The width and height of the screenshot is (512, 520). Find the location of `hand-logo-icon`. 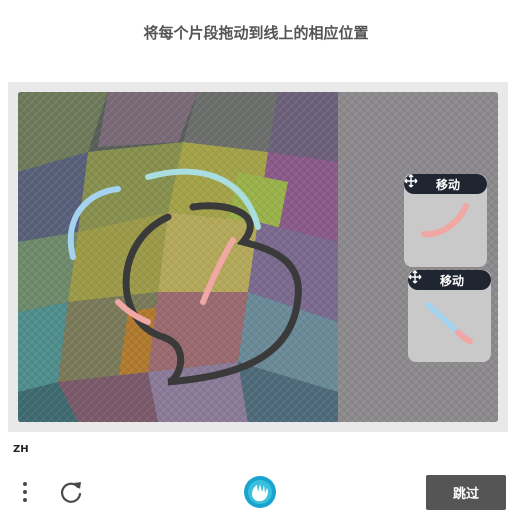

hand-logo-icon is located at coordinates (260, 492).